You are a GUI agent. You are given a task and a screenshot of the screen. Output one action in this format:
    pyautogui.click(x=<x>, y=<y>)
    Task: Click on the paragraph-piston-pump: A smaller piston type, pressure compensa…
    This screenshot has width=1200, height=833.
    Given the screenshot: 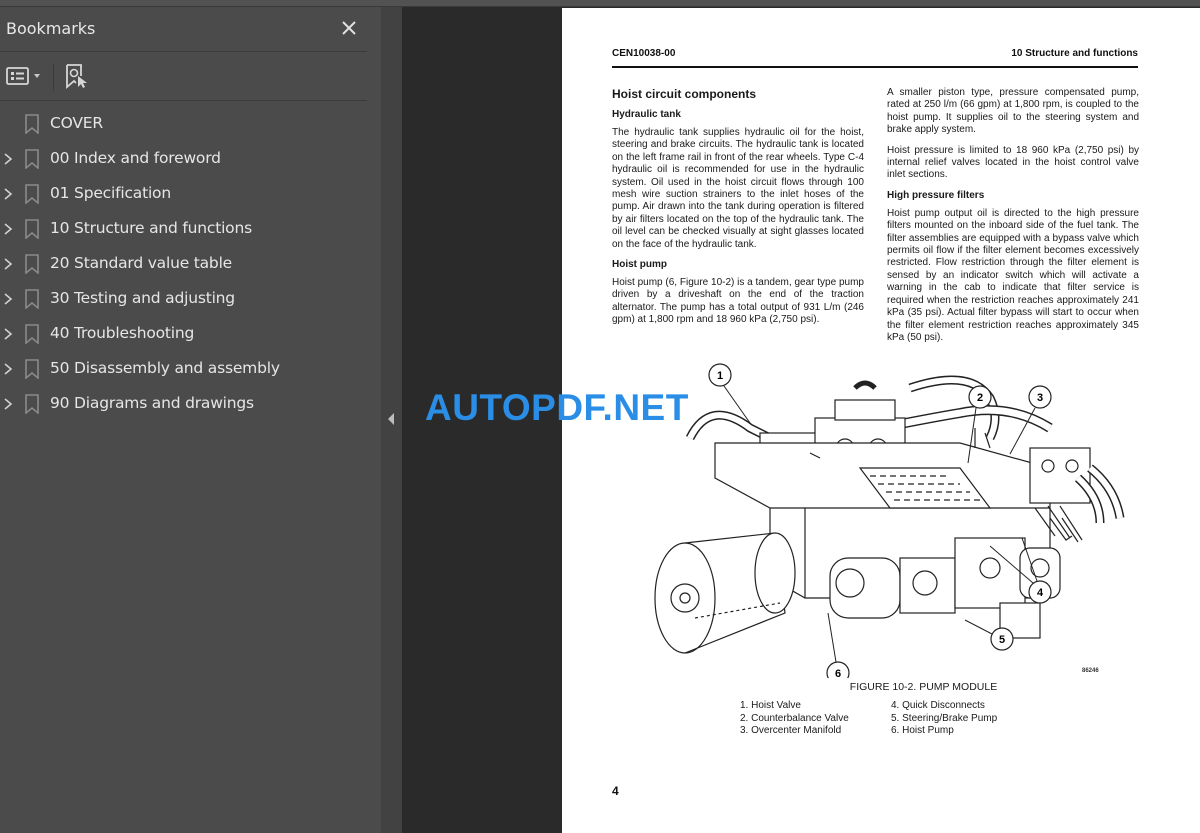 What is the action you would take?
    pyautogui.click(x=1013, y=111)
    